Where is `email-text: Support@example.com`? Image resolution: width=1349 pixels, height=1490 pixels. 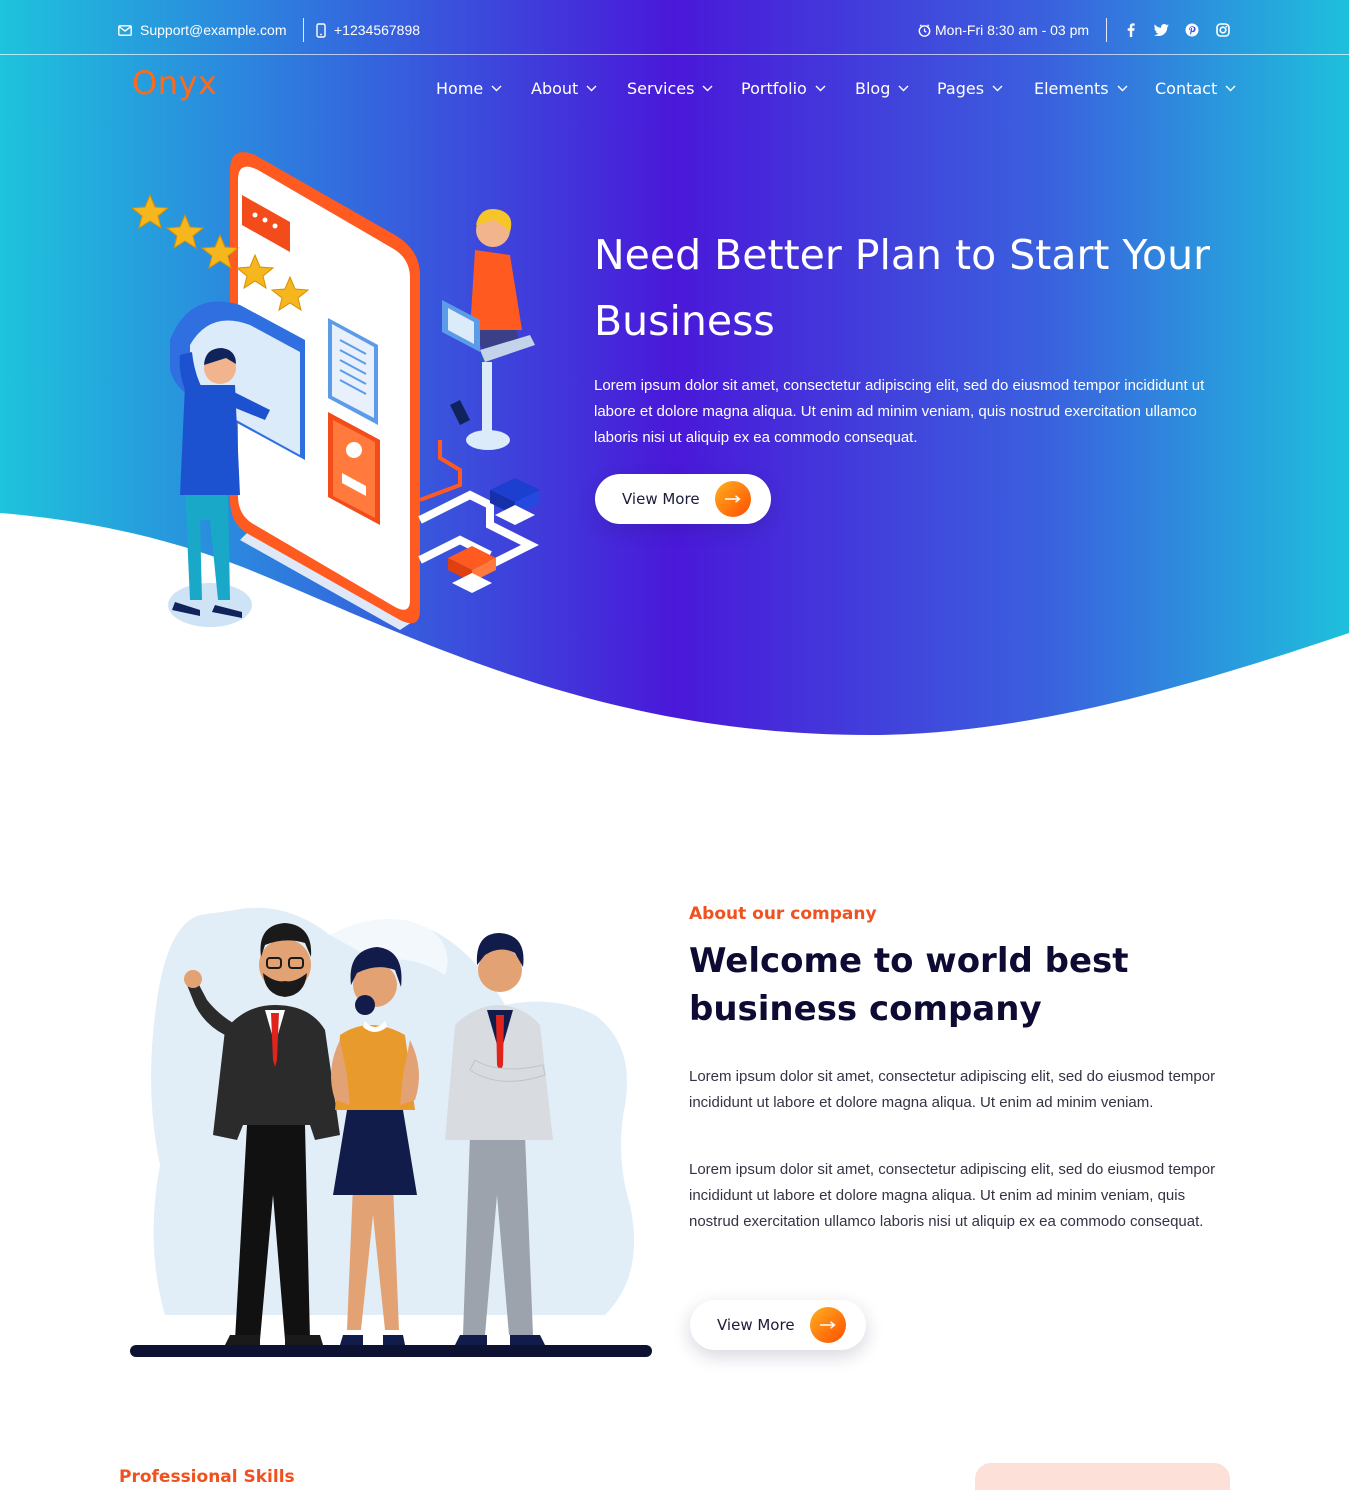 email-text: Support@example.com is located at coordinates (213, 30).